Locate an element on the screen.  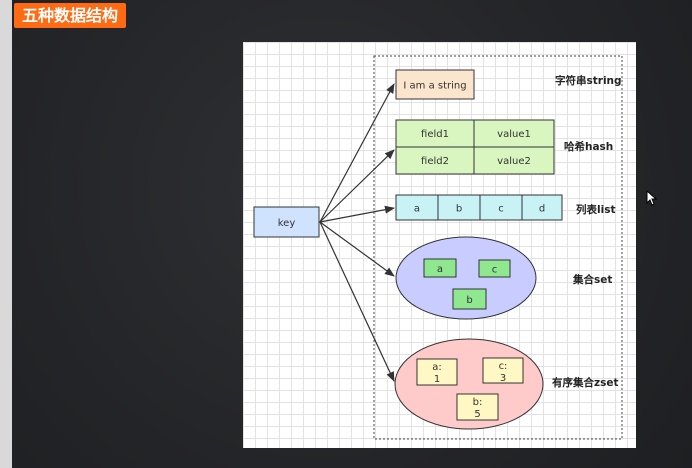
zset-label: 有序集合zset is located at coordinates (585, 382).